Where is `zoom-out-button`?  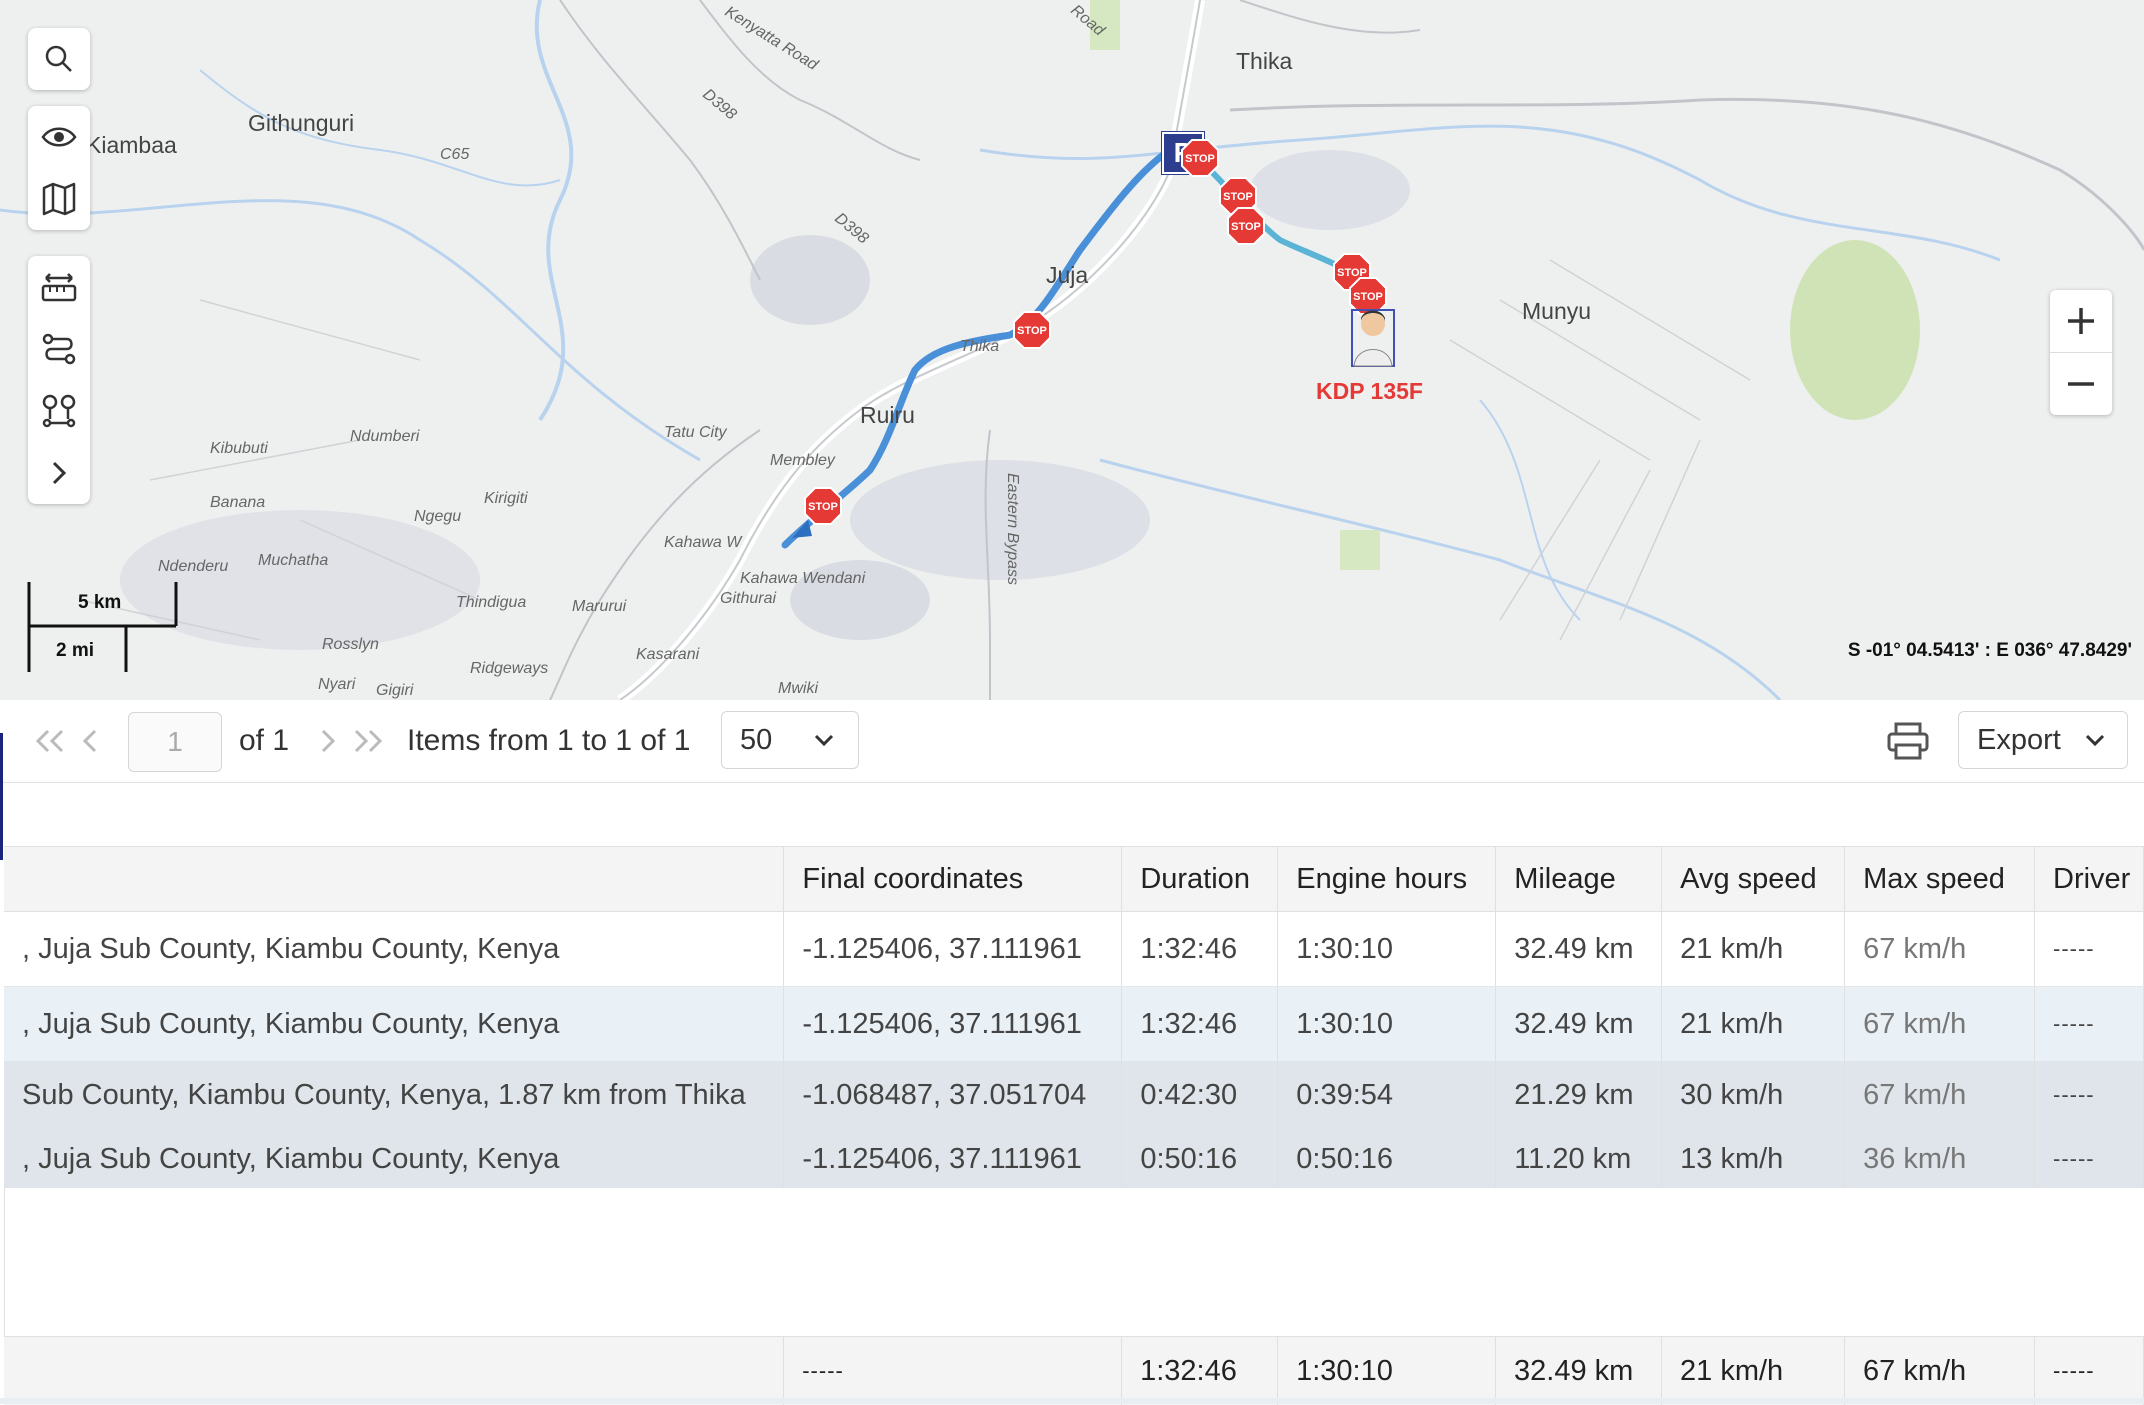 zoom-out-button is located at coordinates (2081, 383).